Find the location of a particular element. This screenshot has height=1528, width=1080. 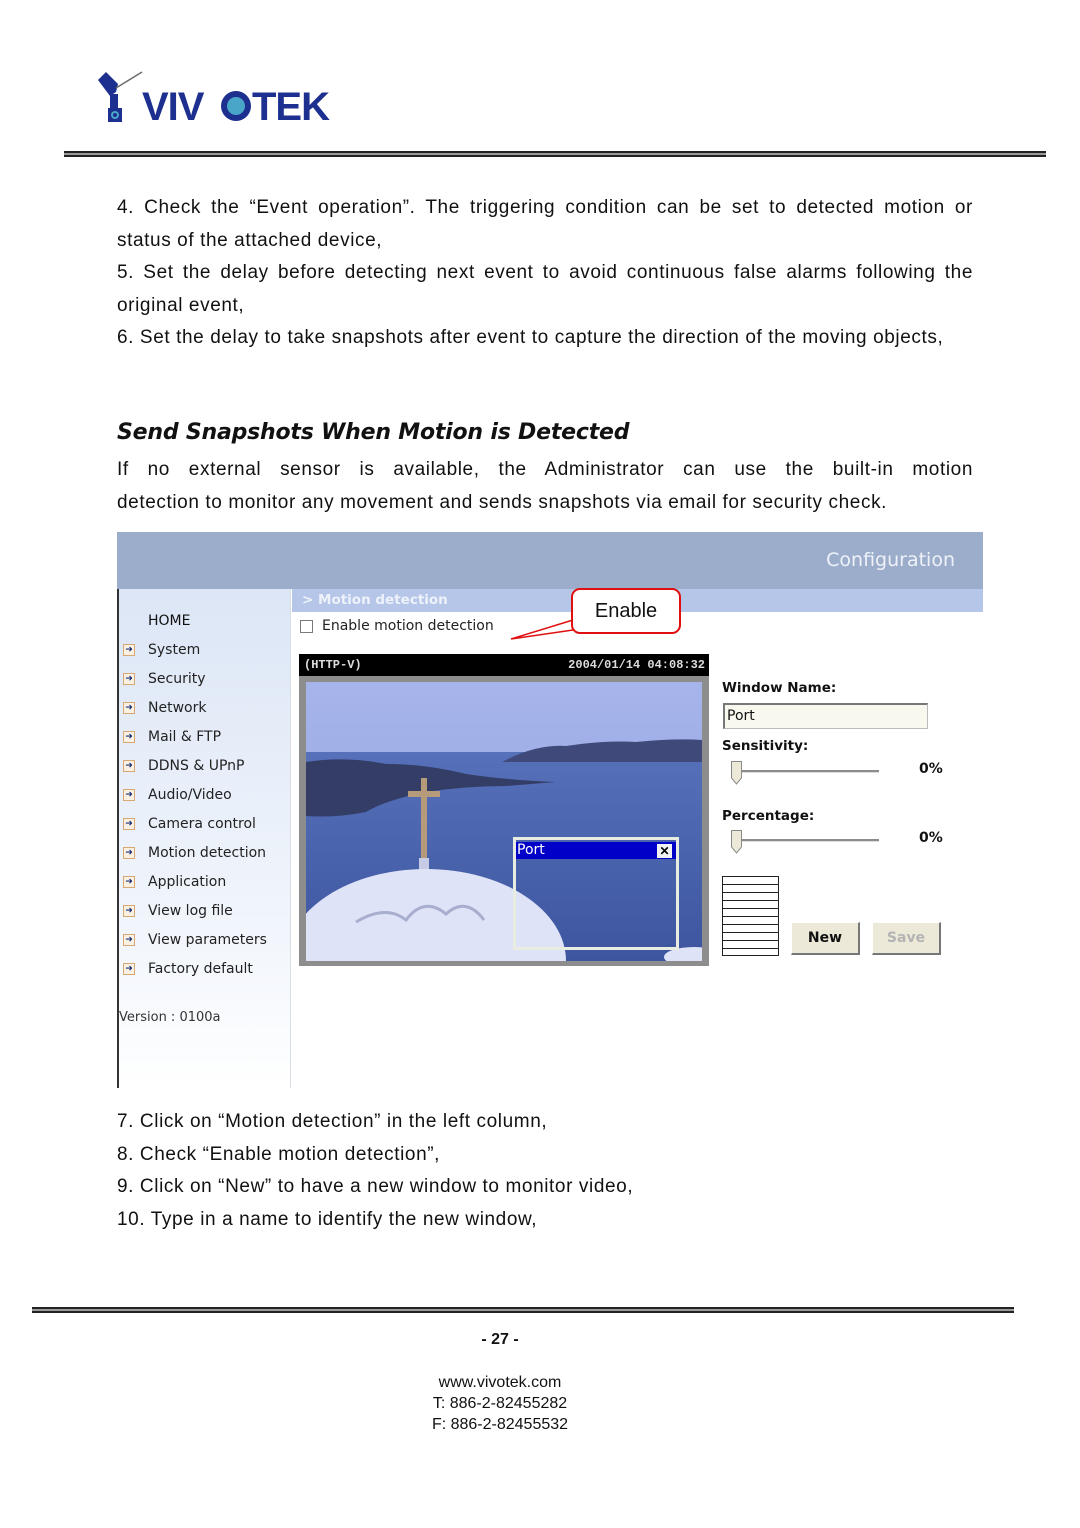

sidebar-item-mail-ftp: ➜ Mail & FTP is located at coordinates (172, 737).